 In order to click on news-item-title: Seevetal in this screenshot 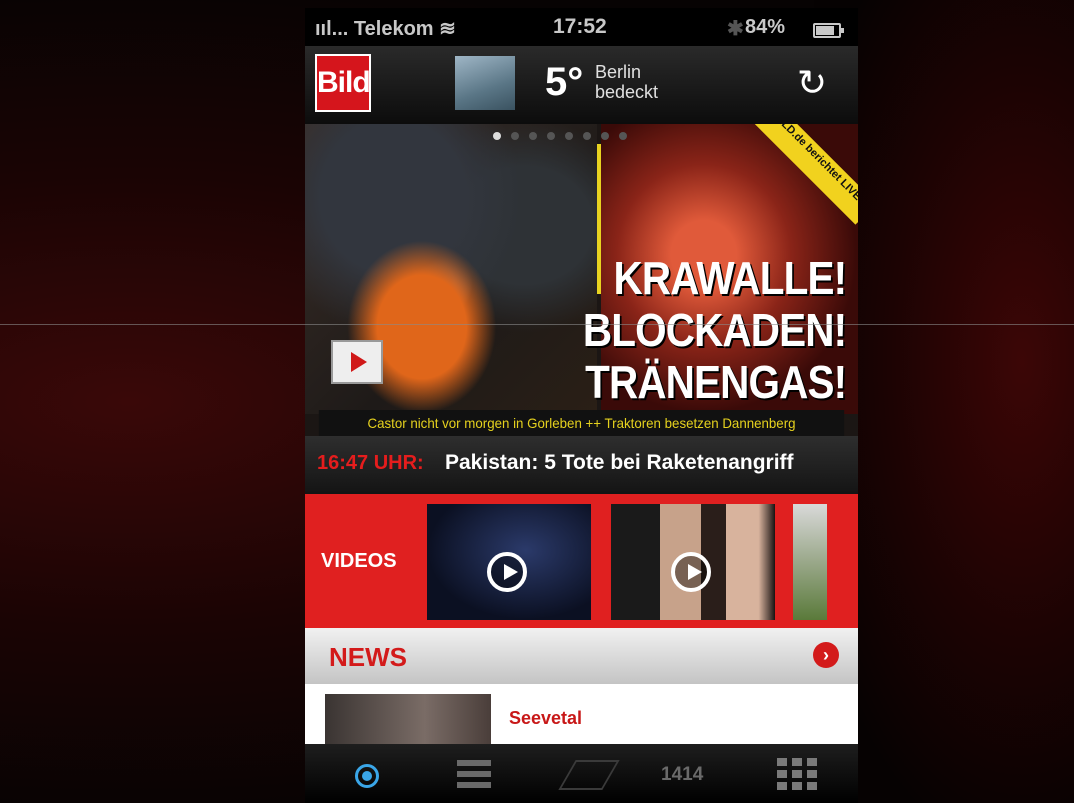, I will do `click(546, 718)`.